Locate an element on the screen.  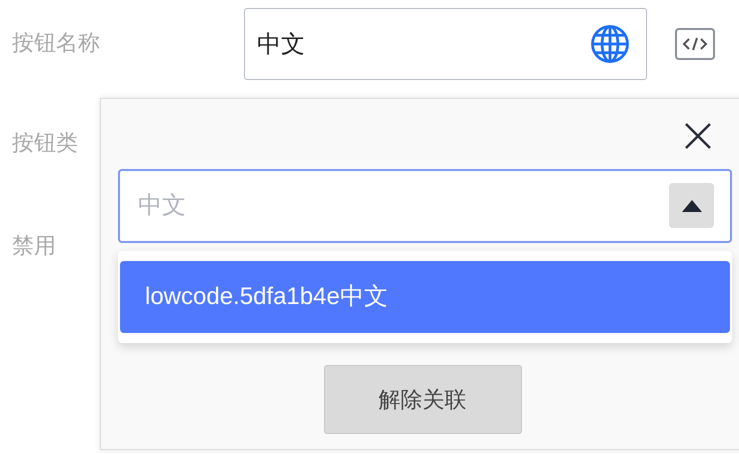
field-label: 禁用 is located at coordinates (34, 245).